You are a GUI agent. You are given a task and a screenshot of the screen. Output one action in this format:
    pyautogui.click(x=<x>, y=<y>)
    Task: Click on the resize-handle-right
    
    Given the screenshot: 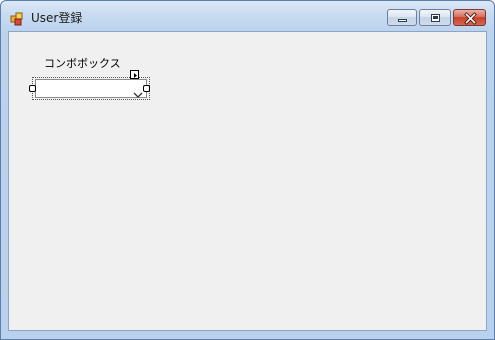 What is the action you would take?
    pyautogui.click(x=146, y=88)
    